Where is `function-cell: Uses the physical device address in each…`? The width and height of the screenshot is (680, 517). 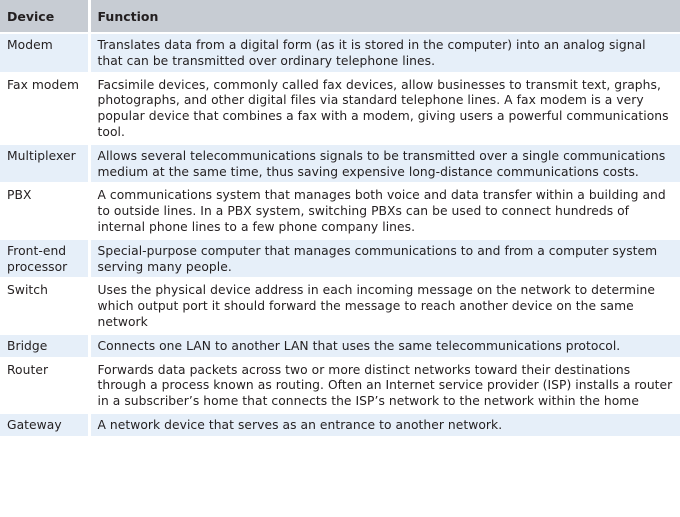
function-cell: Uses the physical device address in each… is located at coordinates (384, 306).